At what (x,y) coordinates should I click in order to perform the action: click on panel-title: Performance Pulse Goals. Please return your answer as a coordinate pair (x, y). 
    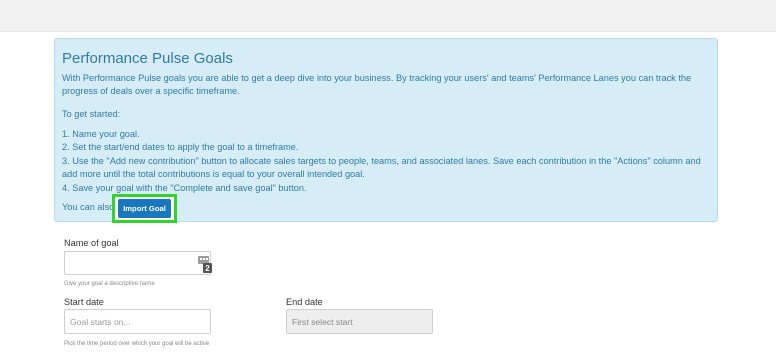
    Looking at the image, I should click on (147, 58).